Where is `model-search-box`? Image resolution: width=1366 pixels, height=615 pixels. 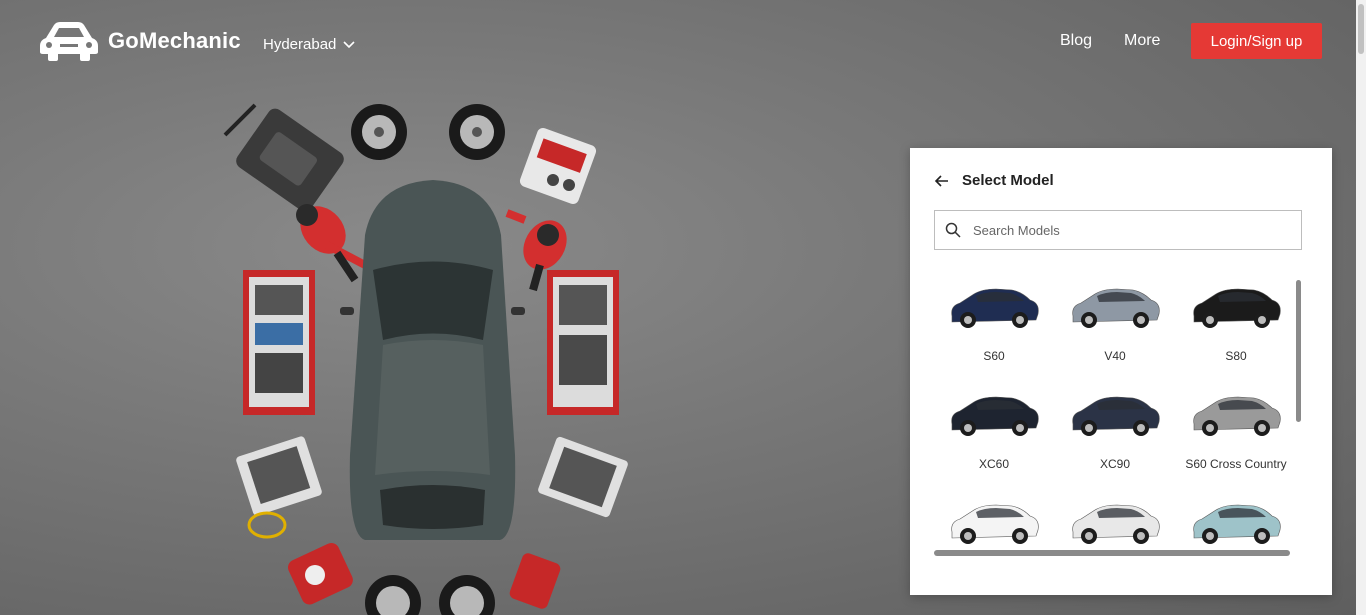 model-search-box is located at coordinates (1118, 230).